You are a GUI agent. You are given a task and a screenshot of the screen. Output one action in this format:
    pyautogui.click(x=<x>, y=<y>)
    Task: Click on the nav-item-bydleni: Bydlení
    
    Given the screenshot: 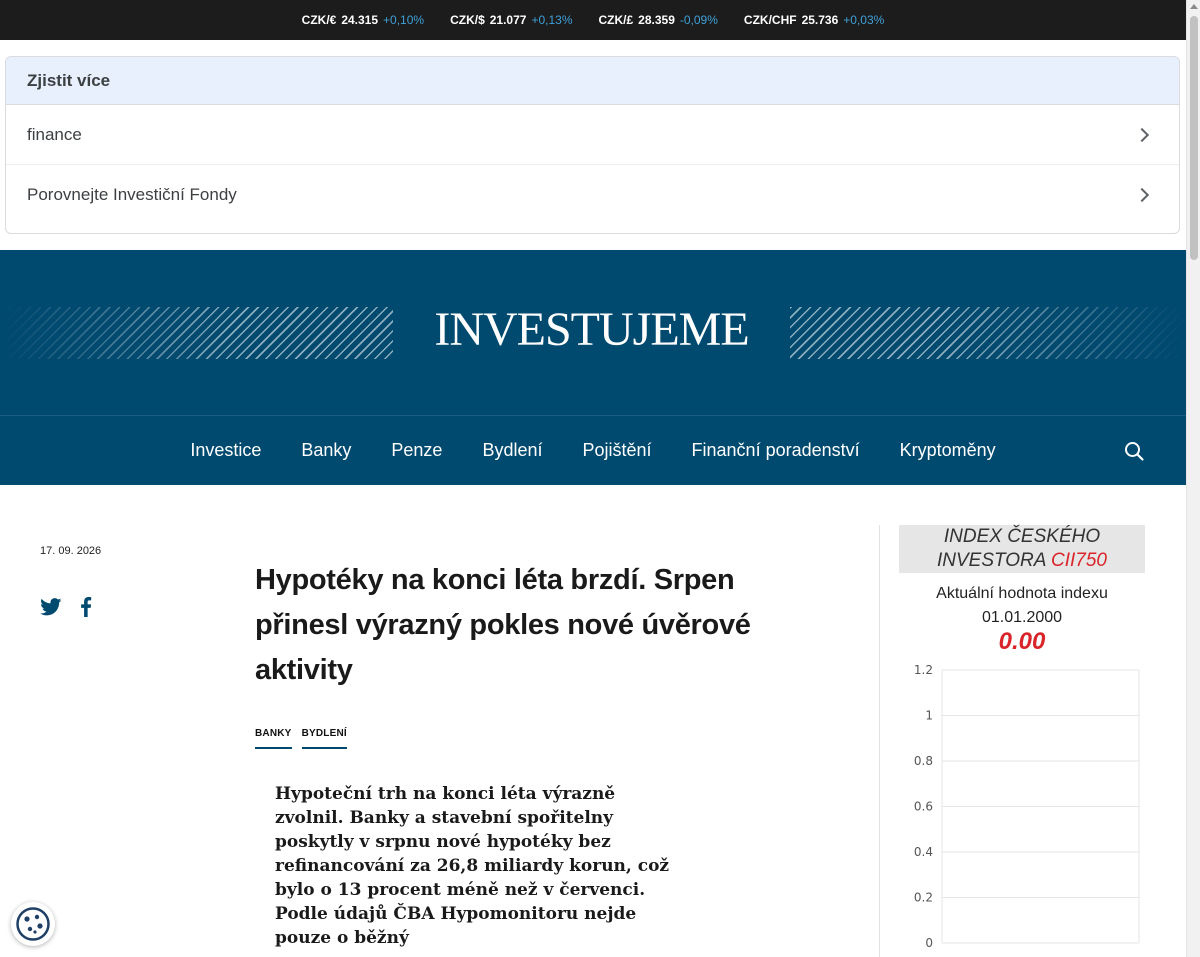 What is the action you would take?
    pyautogui.click(x=512, y=450)
    